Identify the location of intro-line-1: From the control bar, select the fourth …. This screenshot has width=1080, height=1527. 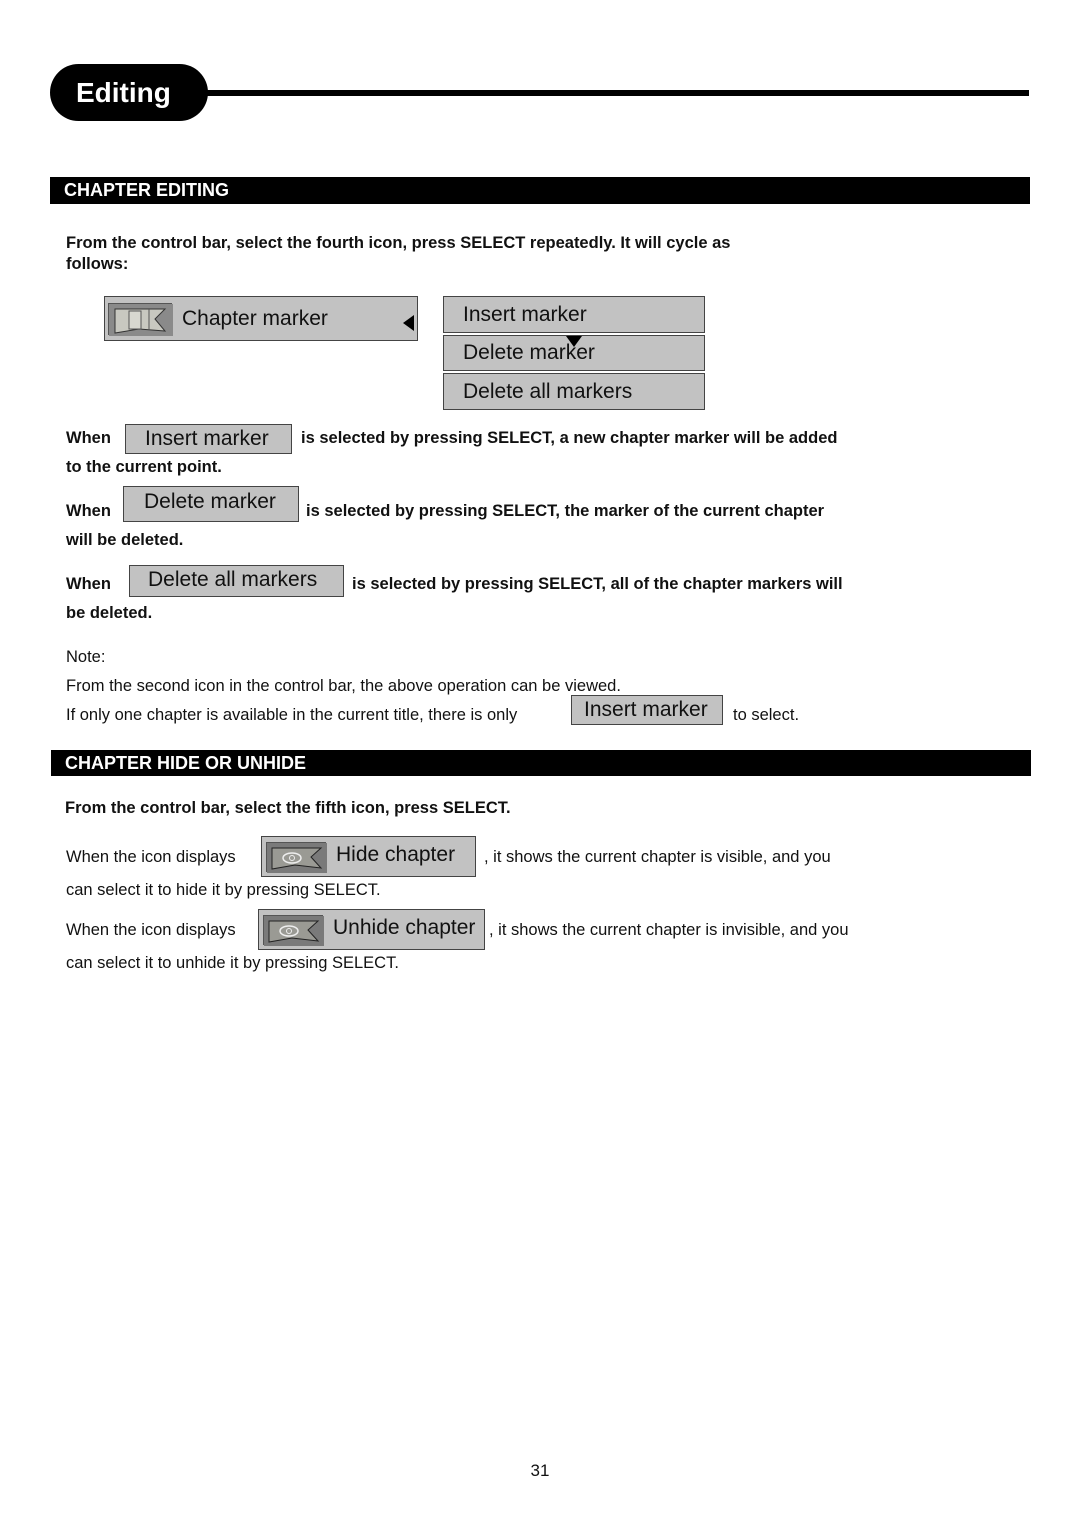
(398, 243).